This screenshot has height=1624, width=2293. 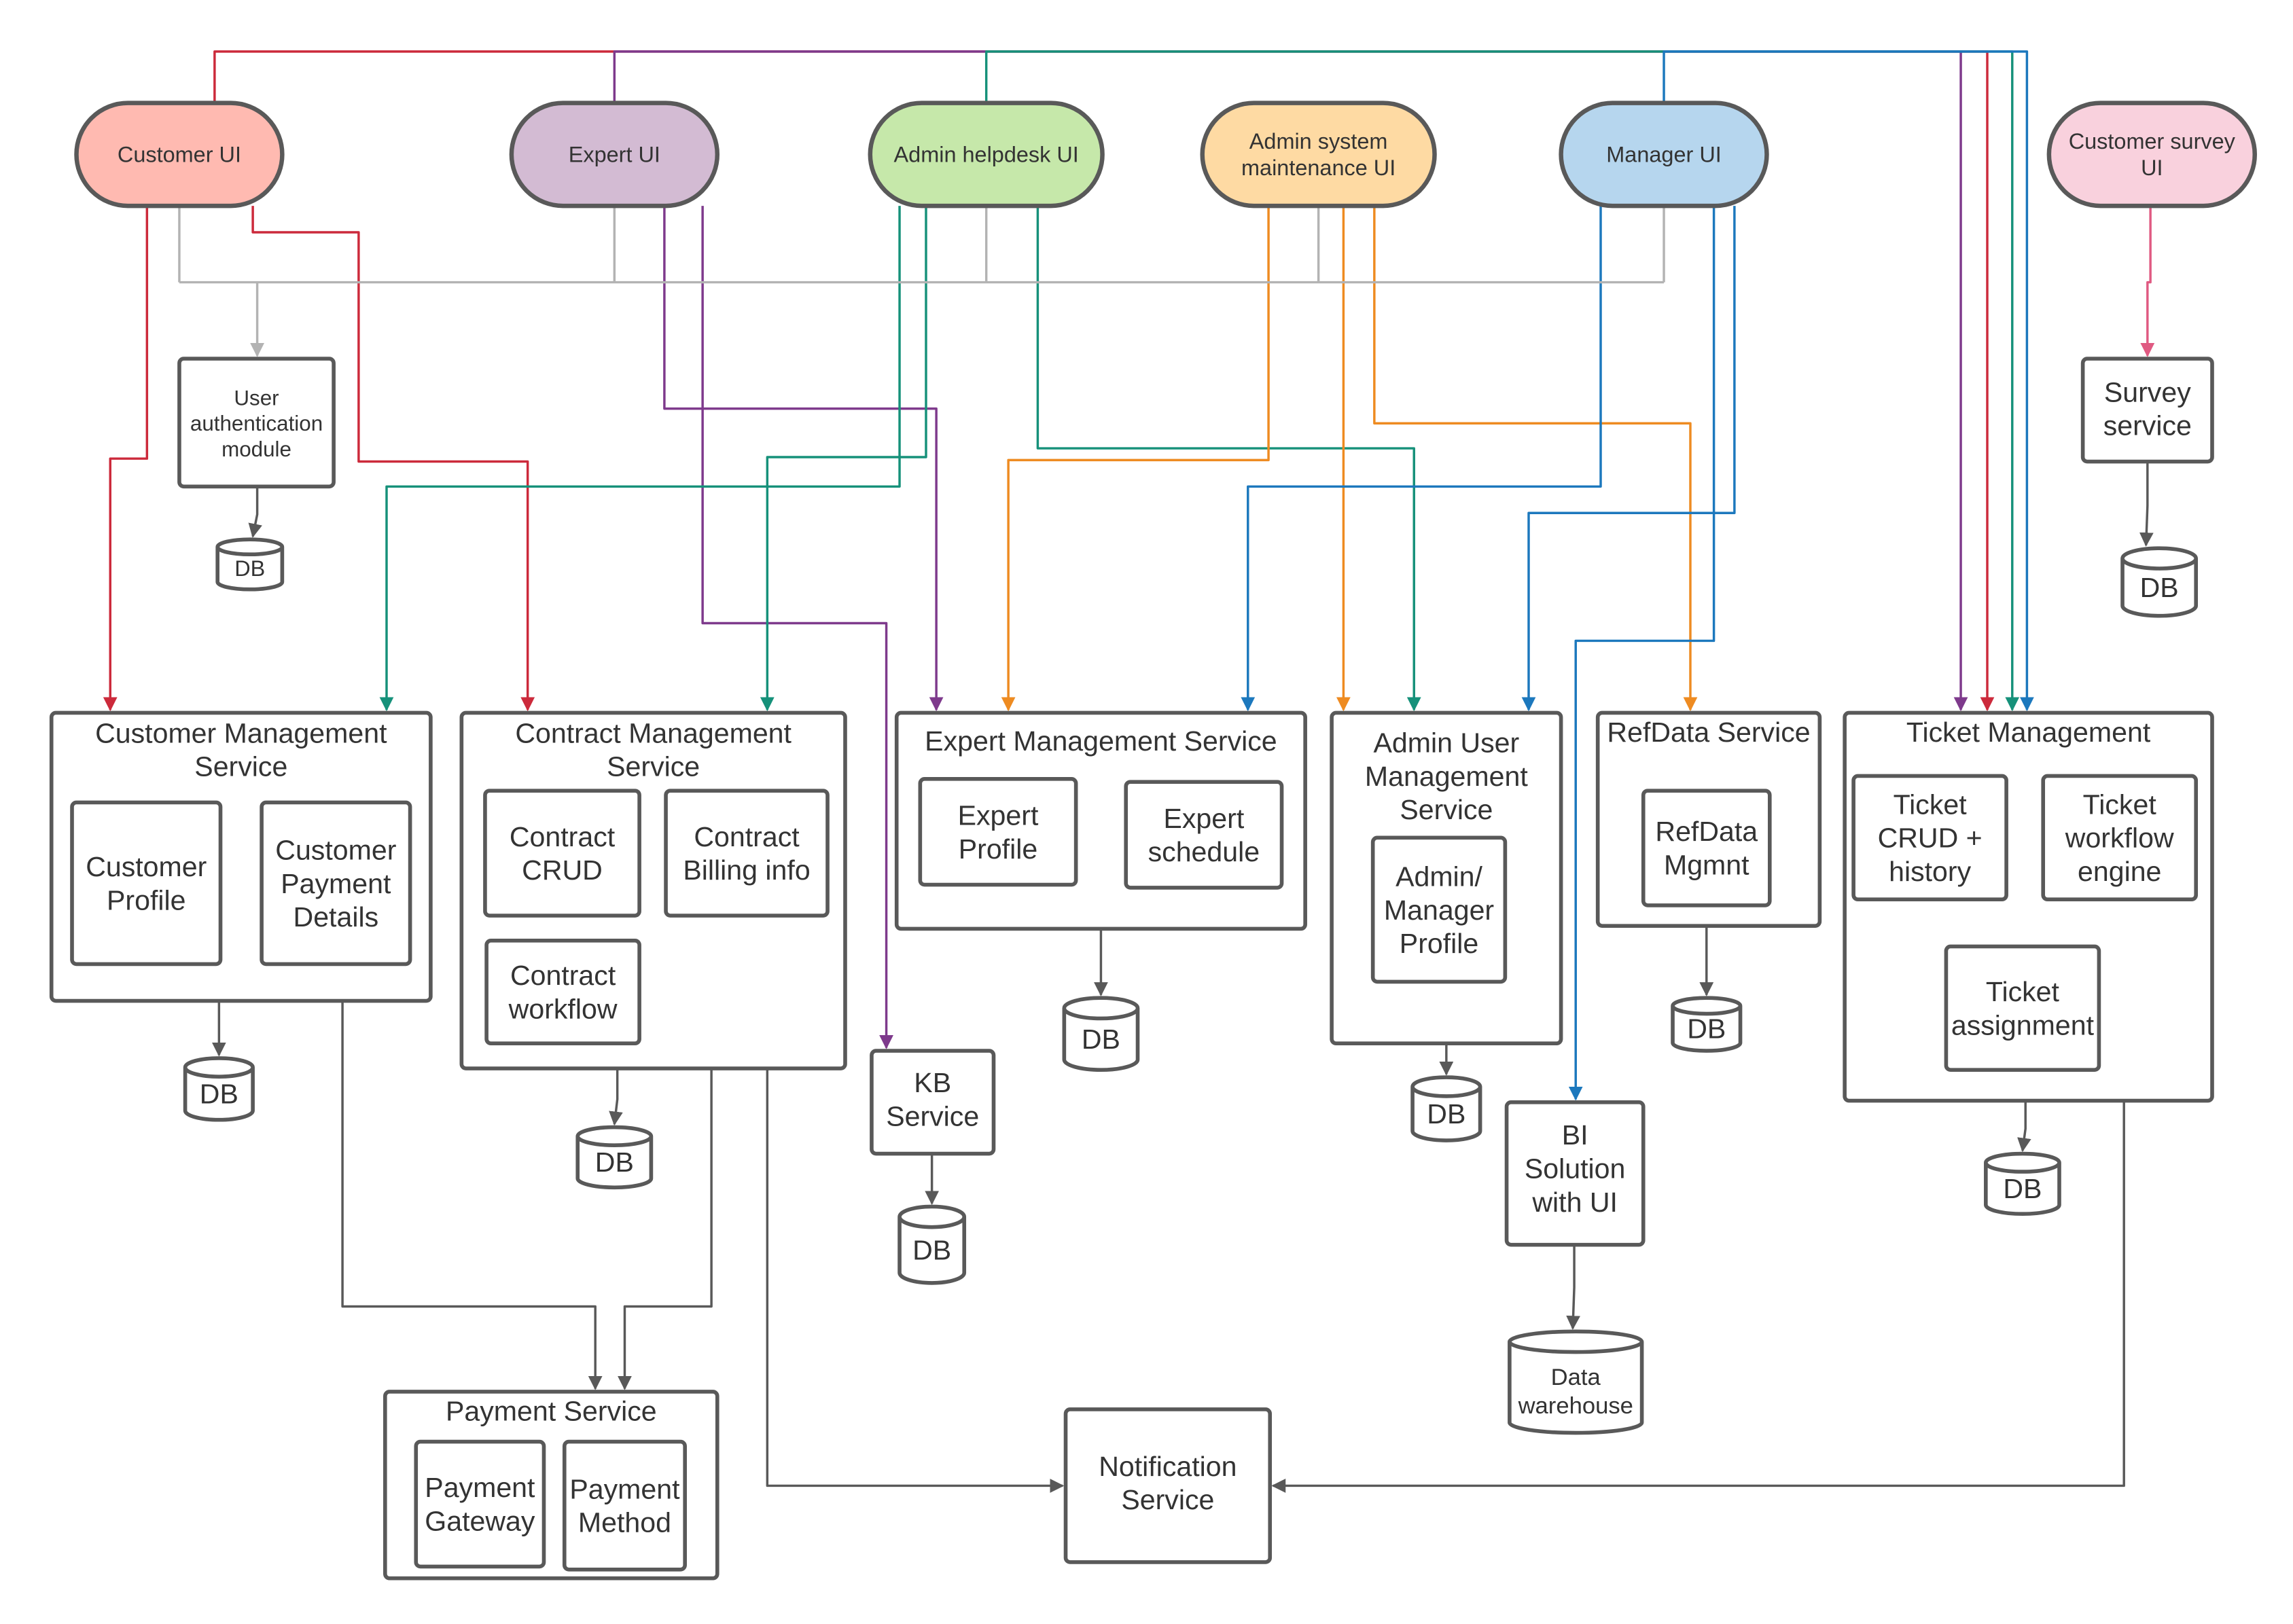 I want to click on component-box: Ticket CRUD + history, so click(x=1929, y=838).